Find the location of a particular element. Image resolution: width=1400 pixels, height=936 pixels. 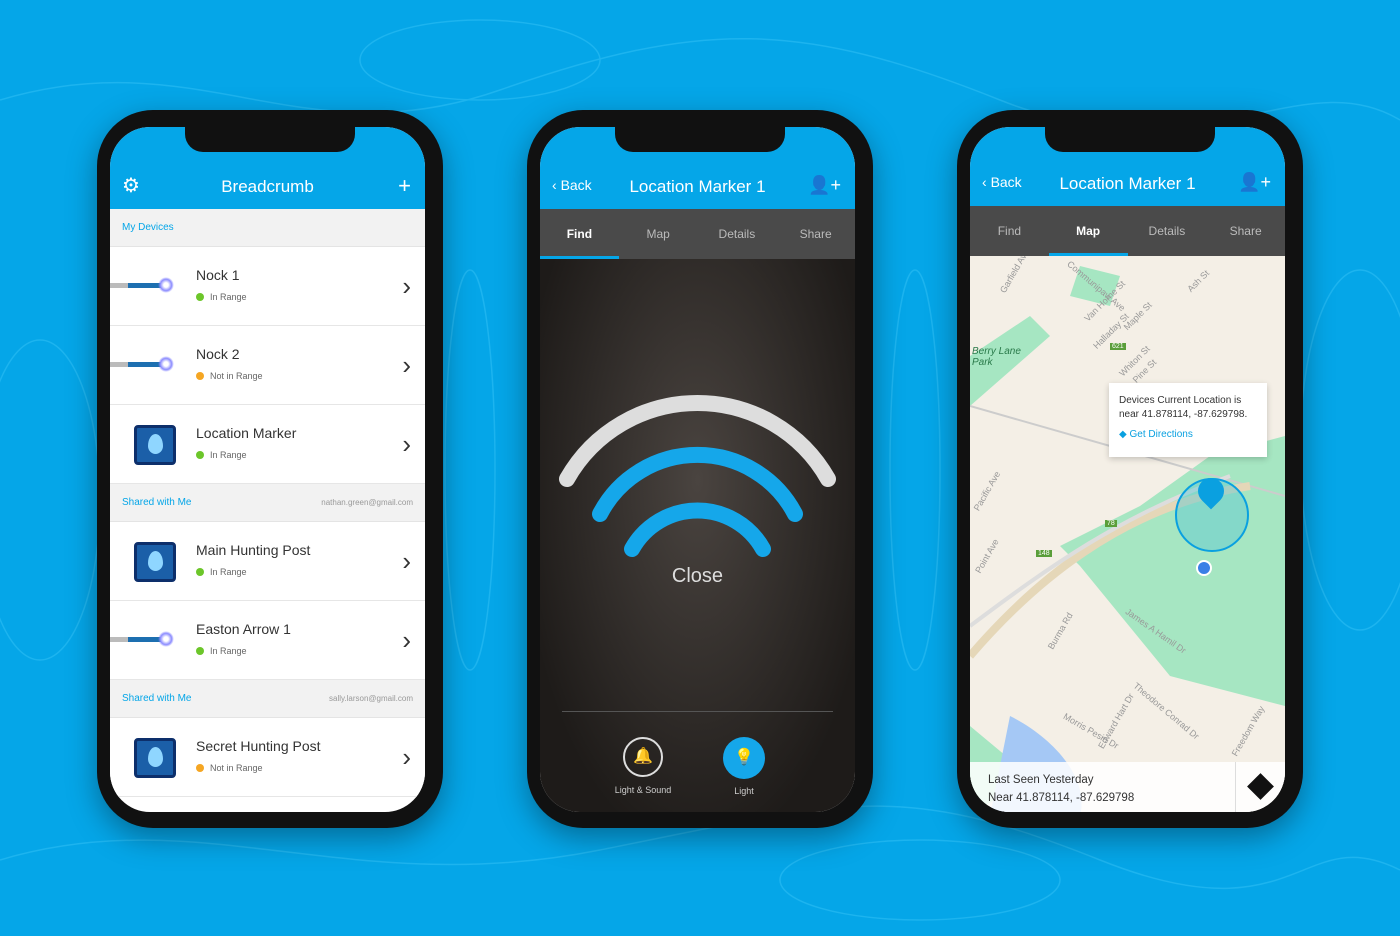

signal-strength-icon is located at coordinates (697, 475).